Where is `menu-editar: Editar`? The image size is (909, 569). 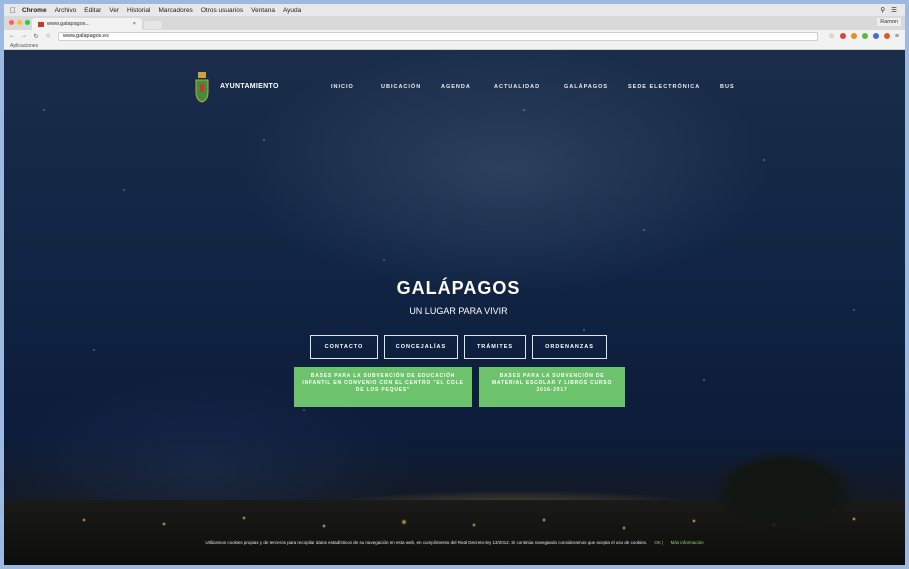
menu-editar: Editar is located at coordinates (92, 10).